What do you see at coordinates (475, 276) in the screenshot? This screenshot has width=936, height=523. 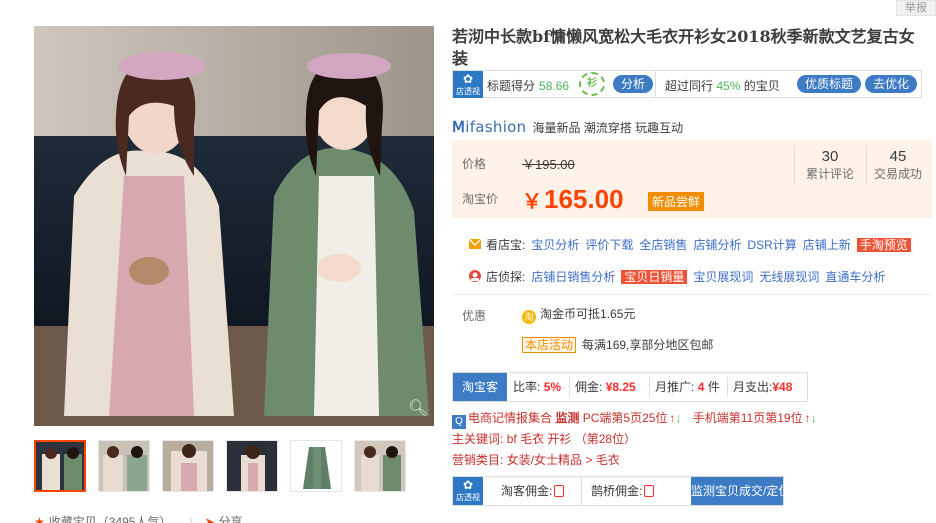 I see `detective-icon` at bounding box center [475, 276].